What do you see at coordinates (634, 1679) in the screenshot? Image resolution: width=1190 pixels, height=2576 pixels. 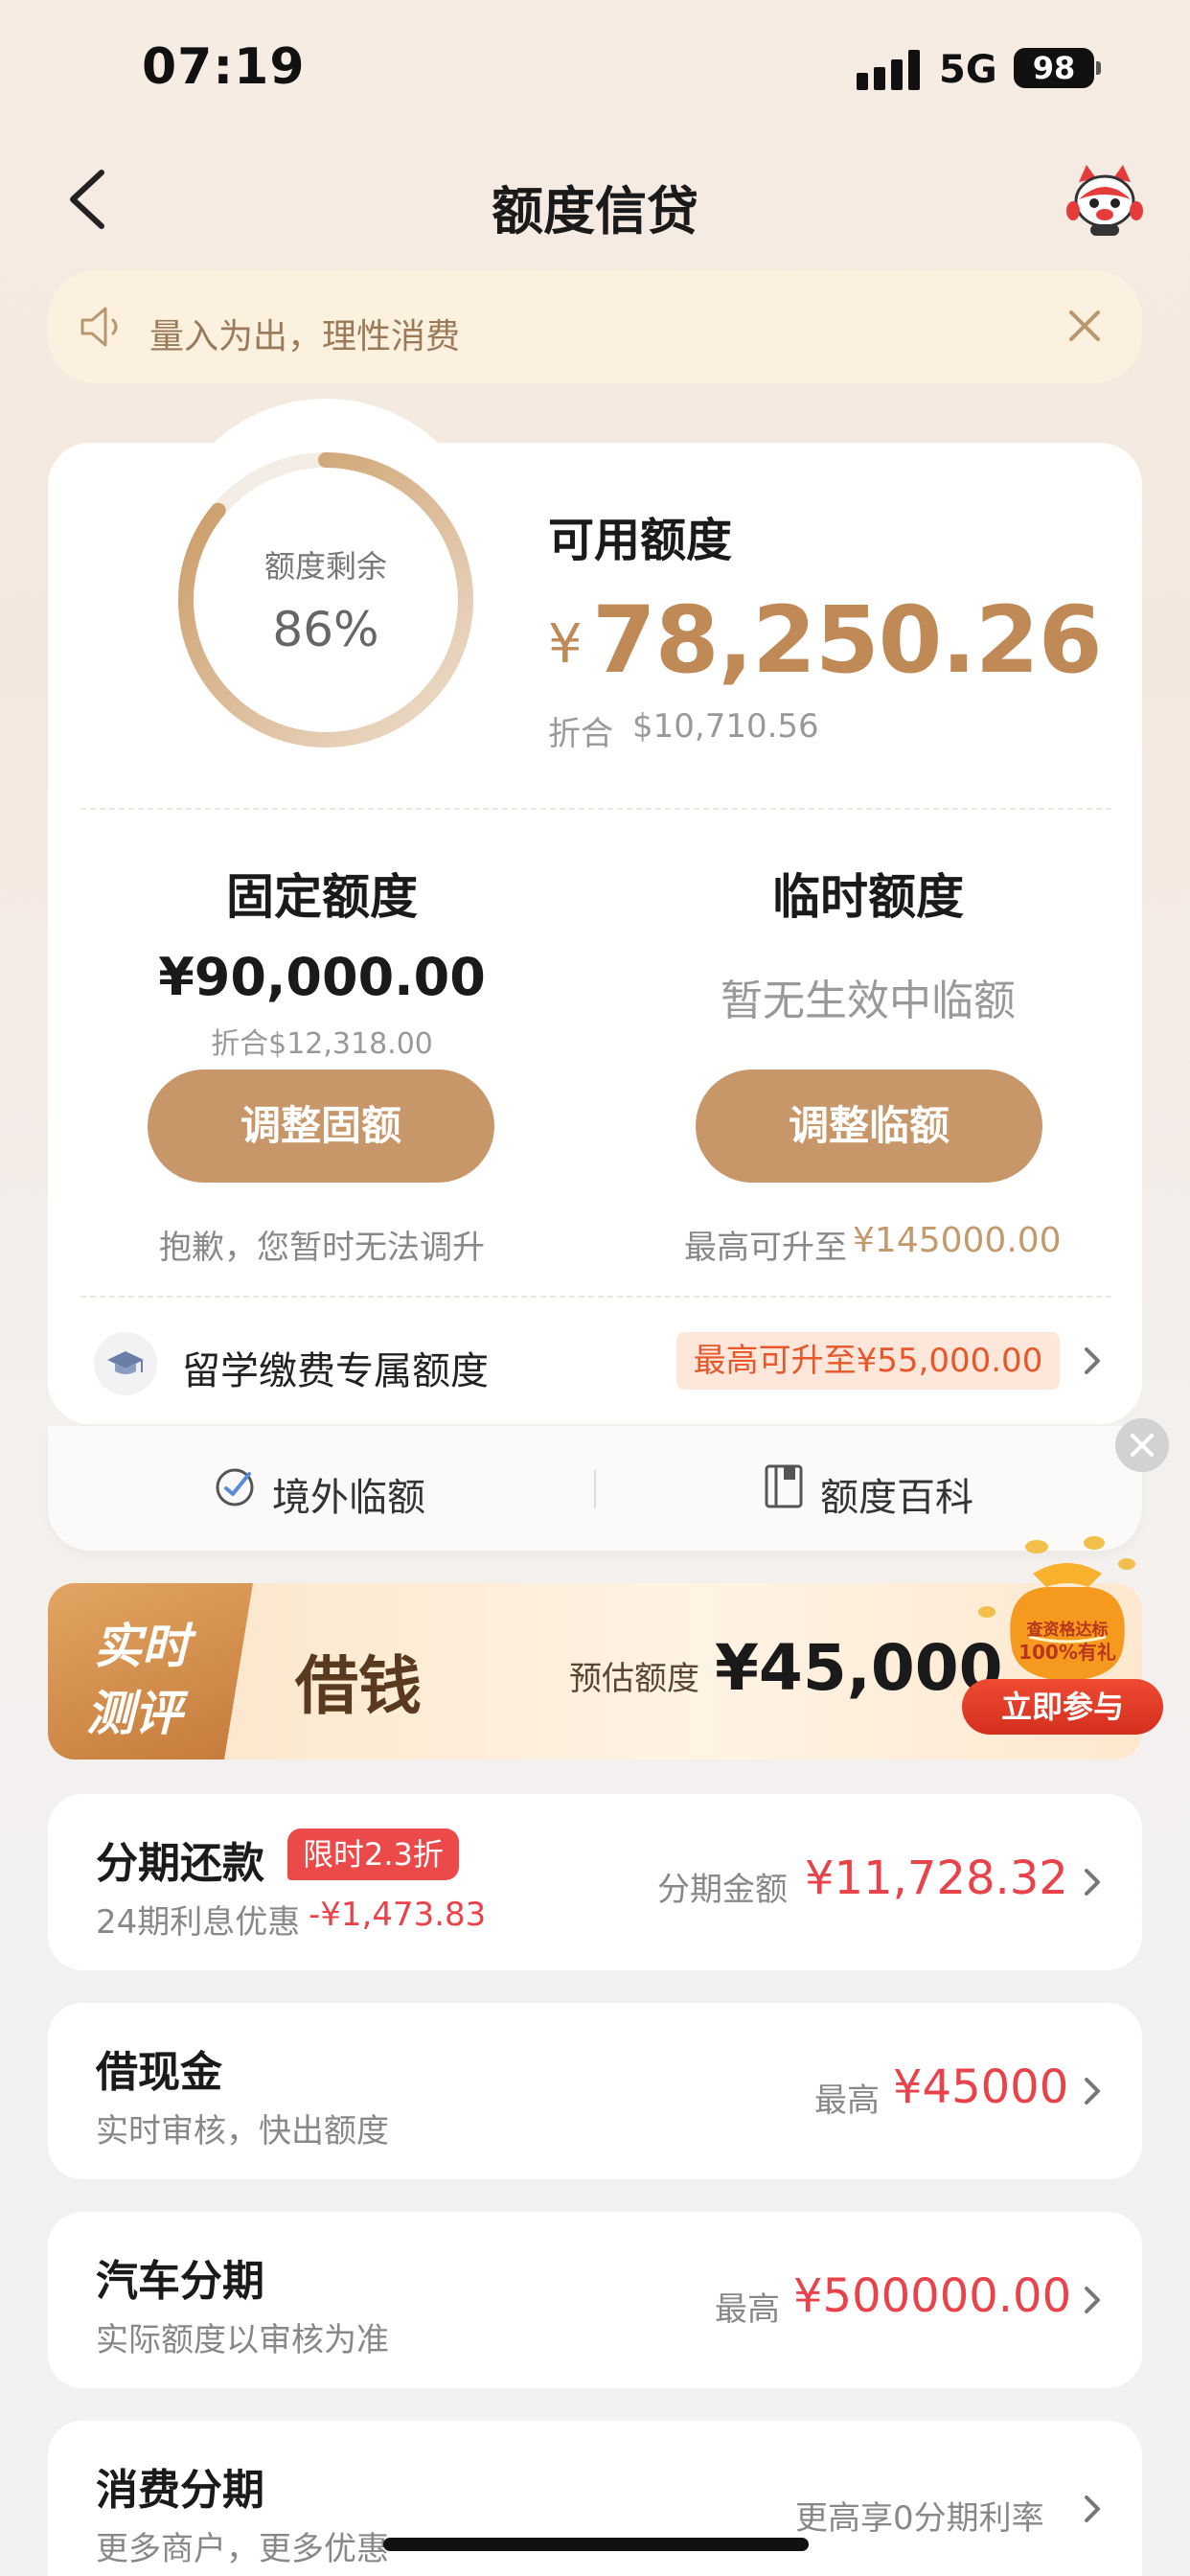 I see `promo-estimate-label: 预估额度` at bounding box center [634, 1679].